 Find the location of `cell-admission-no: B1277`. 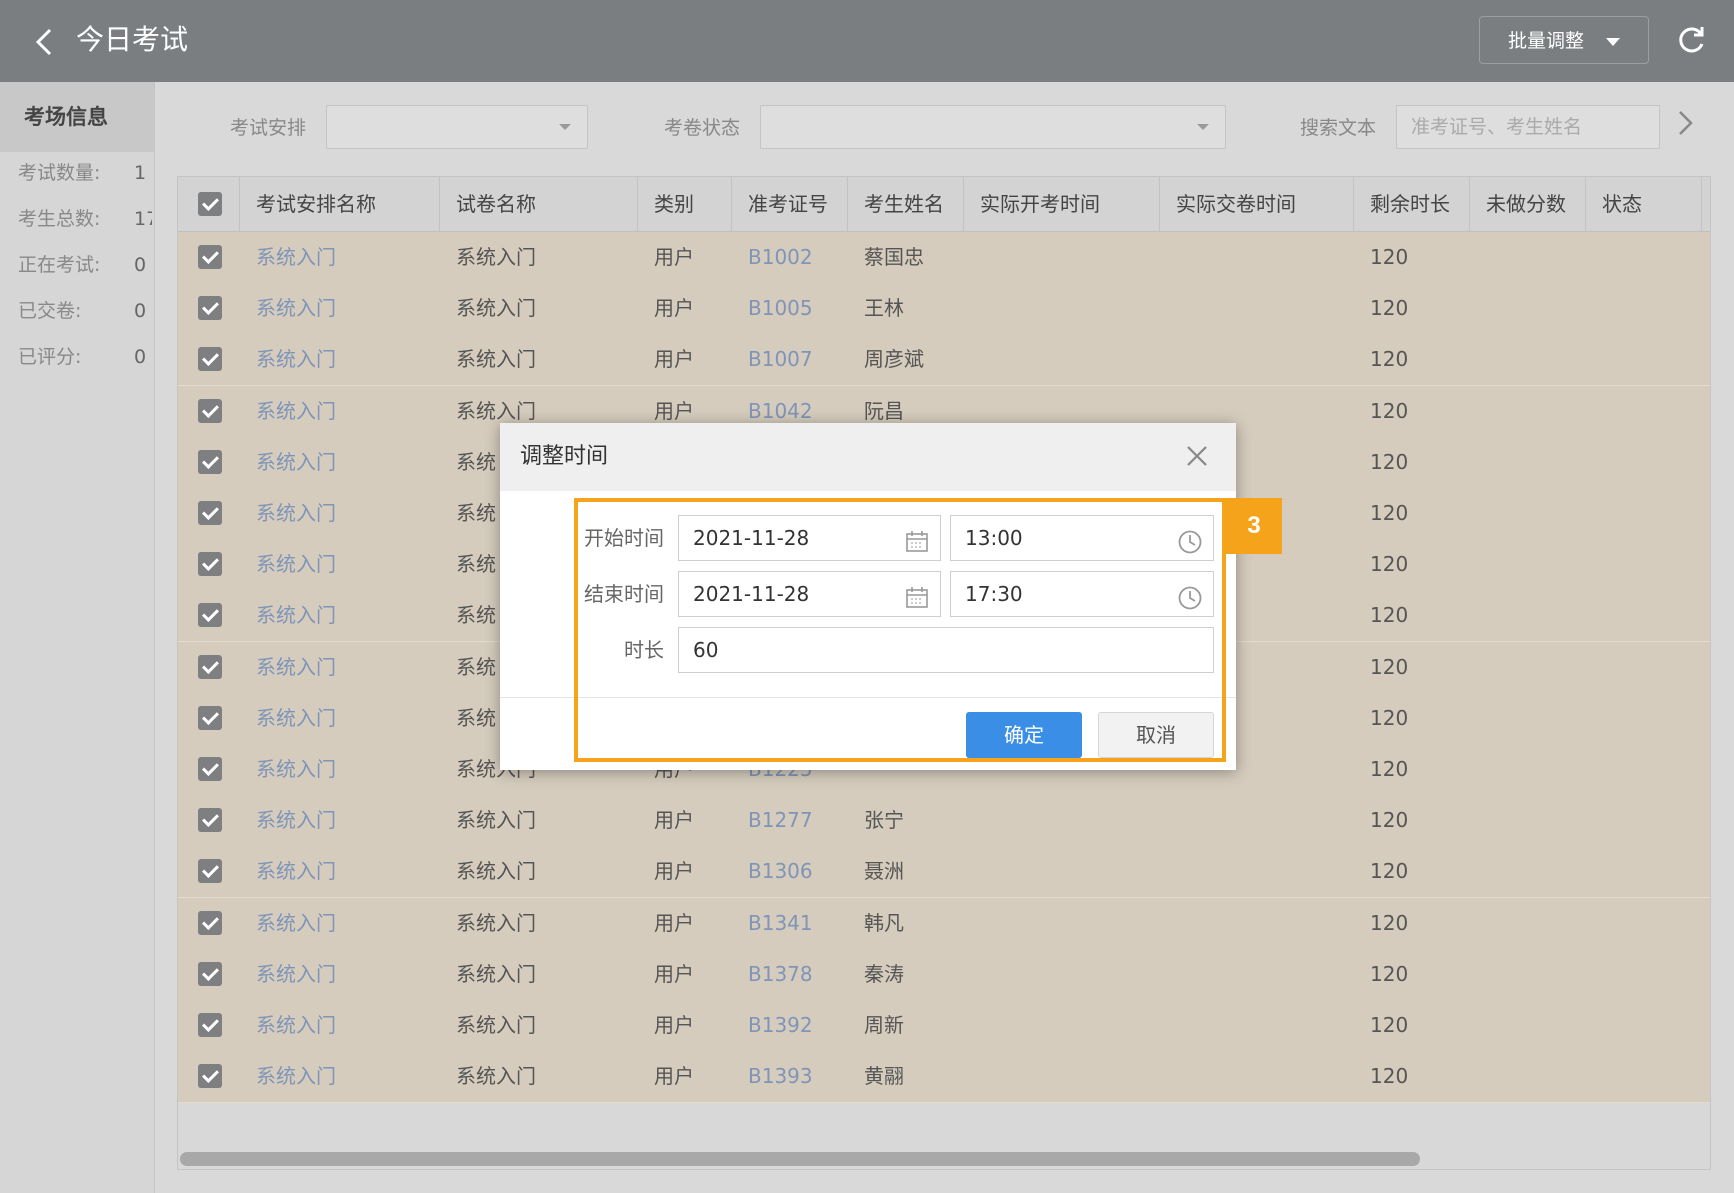

cell-admission-no: B1277 is located at coordinates (780, 820).